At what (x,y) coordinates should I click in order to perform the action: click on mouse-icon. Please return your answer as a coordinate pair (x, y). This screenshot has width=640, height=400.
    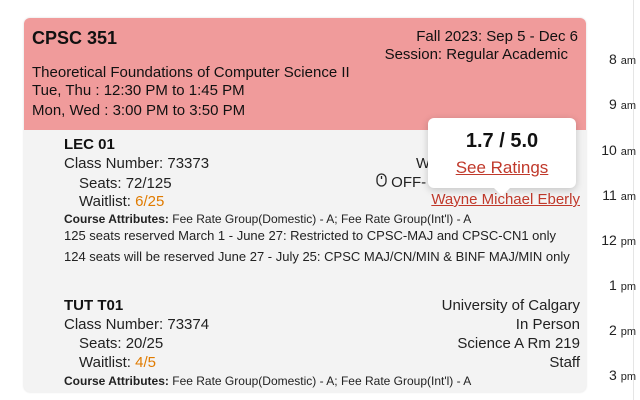
    Looking at the image, I should click on (383, 182).